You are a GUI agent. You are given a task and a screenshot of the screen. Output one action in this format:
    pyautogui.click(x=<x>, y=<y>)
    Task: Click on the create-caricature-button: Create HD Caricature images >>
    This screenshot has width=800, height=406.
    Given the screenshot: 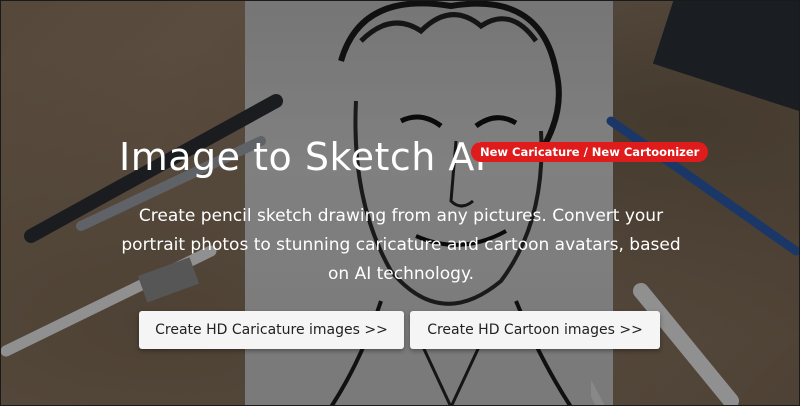 What is the action you would take?
    pyautogui.click(x=271, y=330)
    